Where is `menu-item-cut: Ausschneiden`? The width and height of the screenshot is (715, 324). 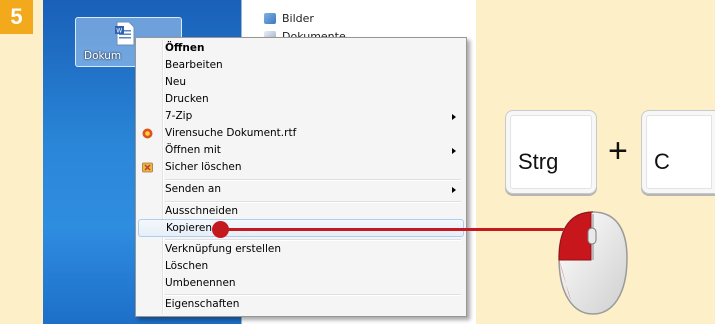
menu-item-cut: Ausschneiden is located at coordinates (300, 211).